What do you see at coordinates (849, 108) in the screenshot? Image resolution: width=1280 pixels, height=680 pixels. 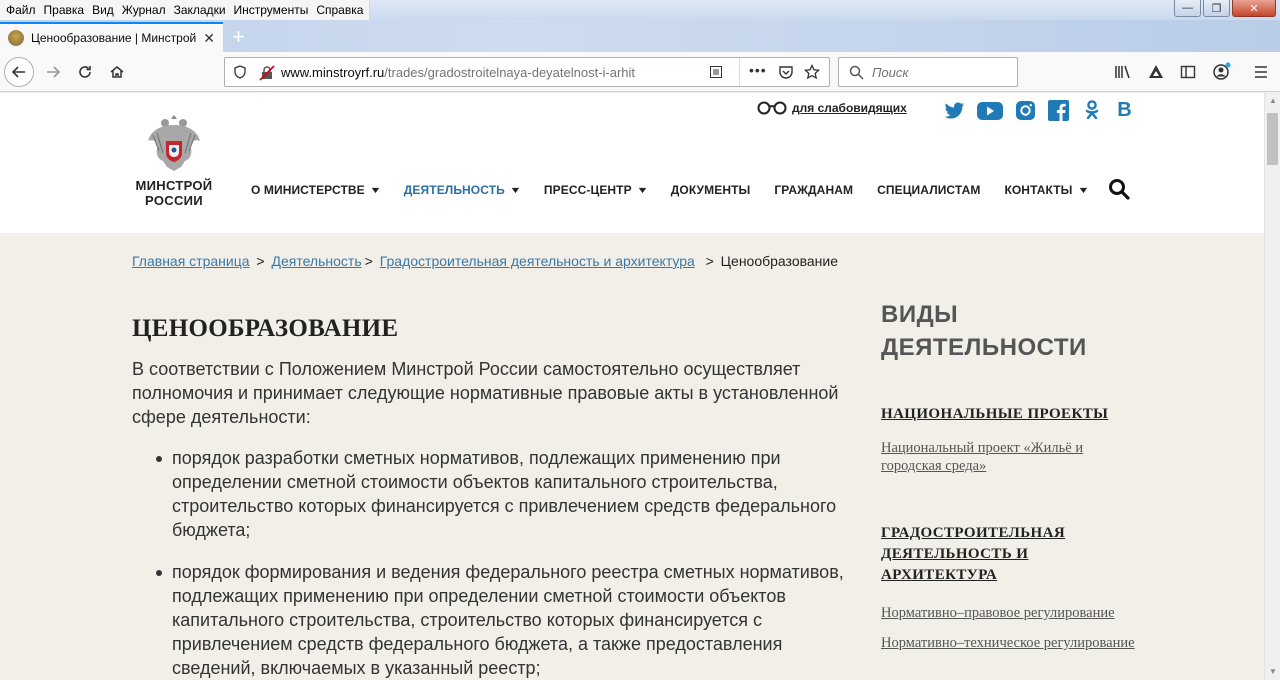 I see `low-vision-label: для слабовидящих` at bounding box center [849, 108].